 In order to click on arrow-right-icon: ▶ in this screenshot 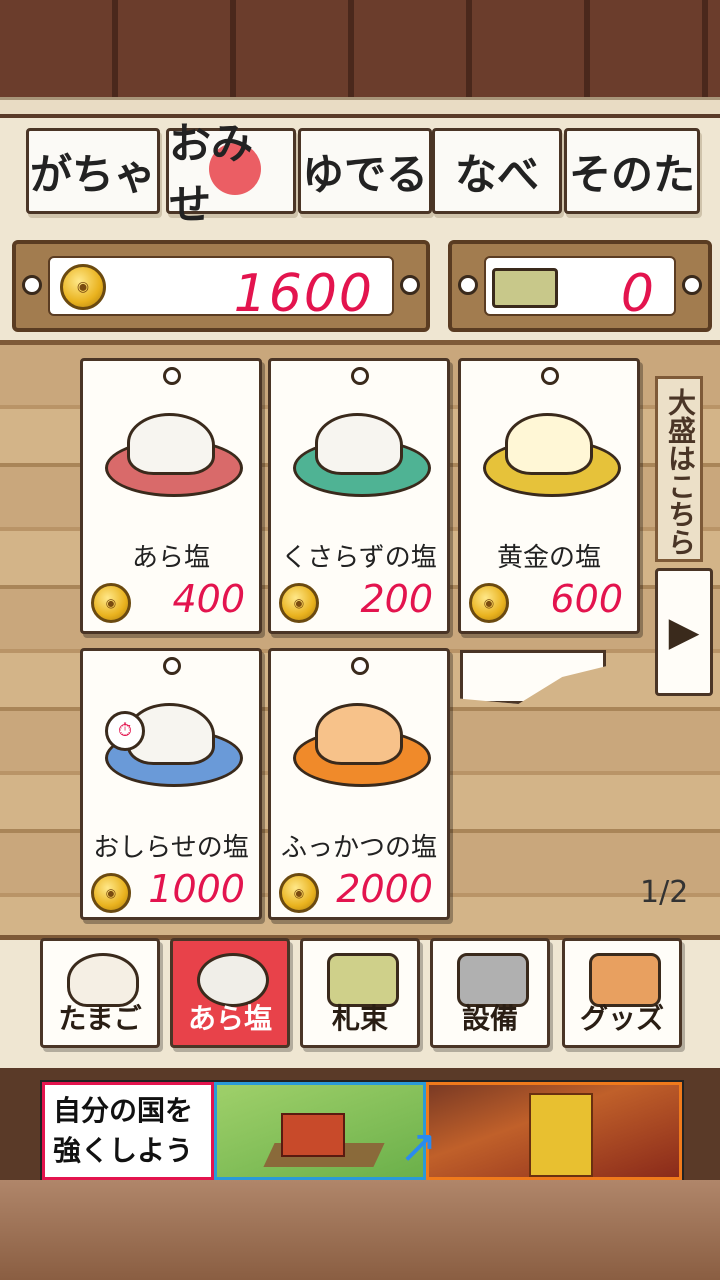, I will do `click(684, 632)`.